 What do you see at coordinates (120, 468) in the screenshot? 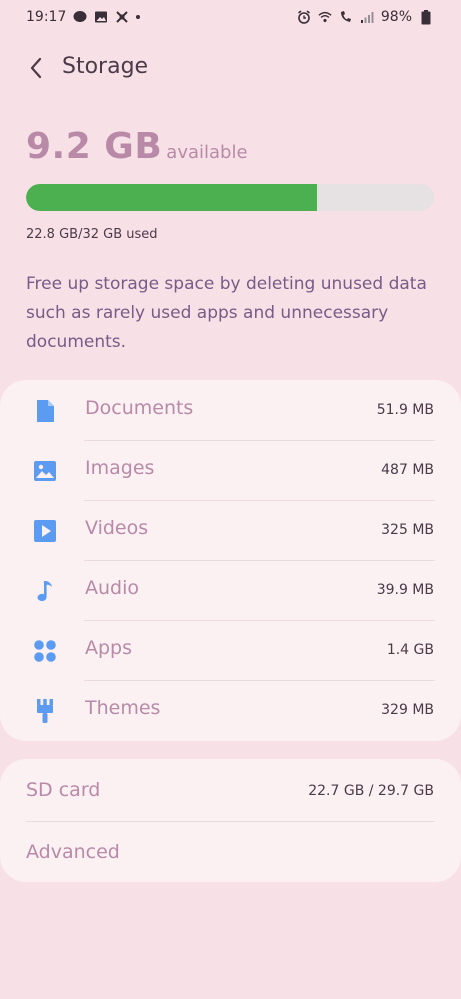
I see `category-label: Images` at bounding box center [120, 468].